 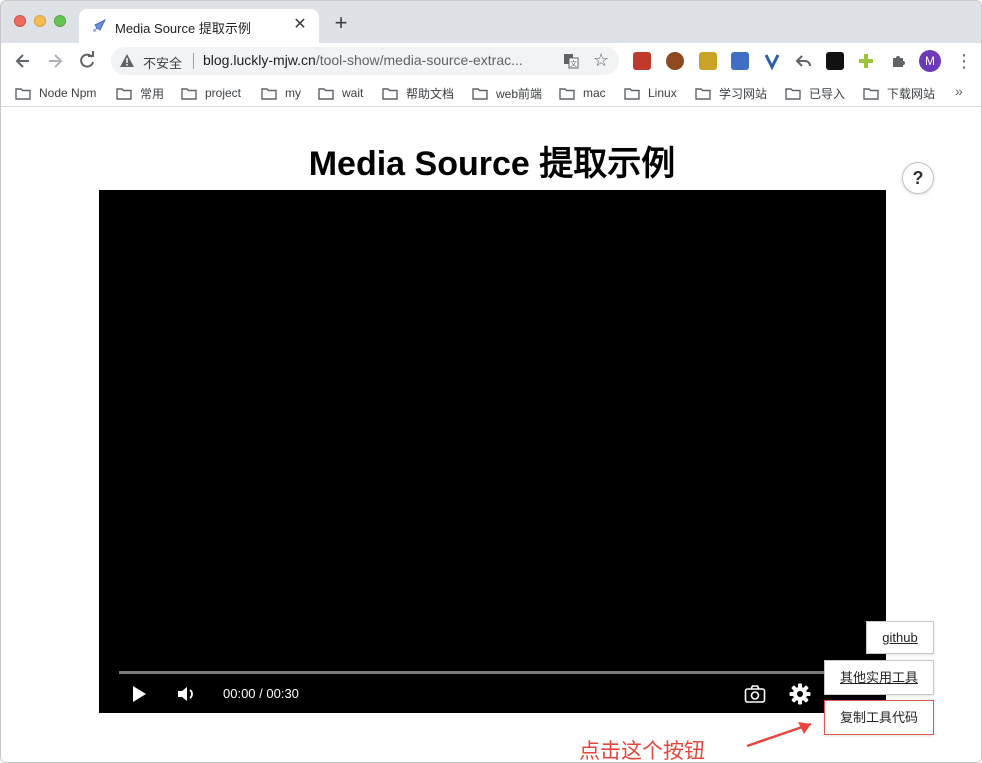 What do you see at coordinates (740, 61) in the screenshot?
I see `extension-qrcode-icon` at bounding box center [740, 61].